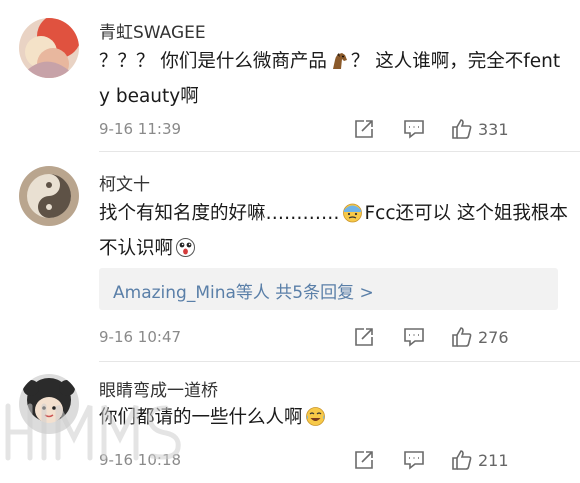 This screenshot has width=580, height=483. I want to click on comment-actions: 331, so click(465, 129).